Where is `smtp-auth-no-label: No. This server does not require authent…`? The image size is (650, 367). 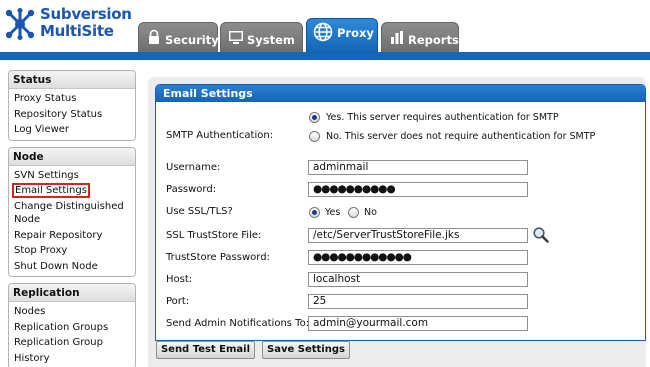
smtp-auth-no-label: No. This server does not require authent… is located at coordinates (460, 136).